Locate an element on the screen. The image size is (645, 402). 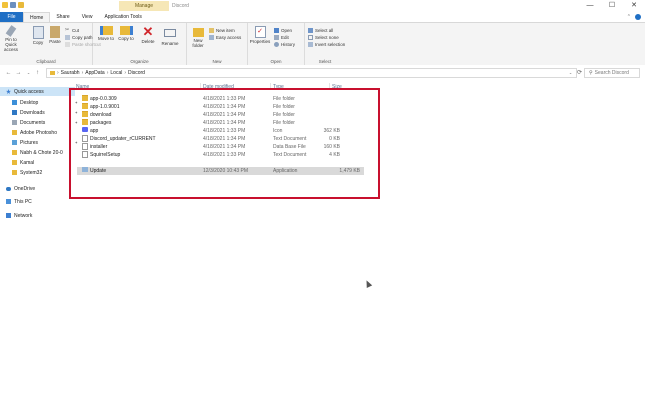
breadcrumb-discord: Discord is located at coordinates (136, 73).